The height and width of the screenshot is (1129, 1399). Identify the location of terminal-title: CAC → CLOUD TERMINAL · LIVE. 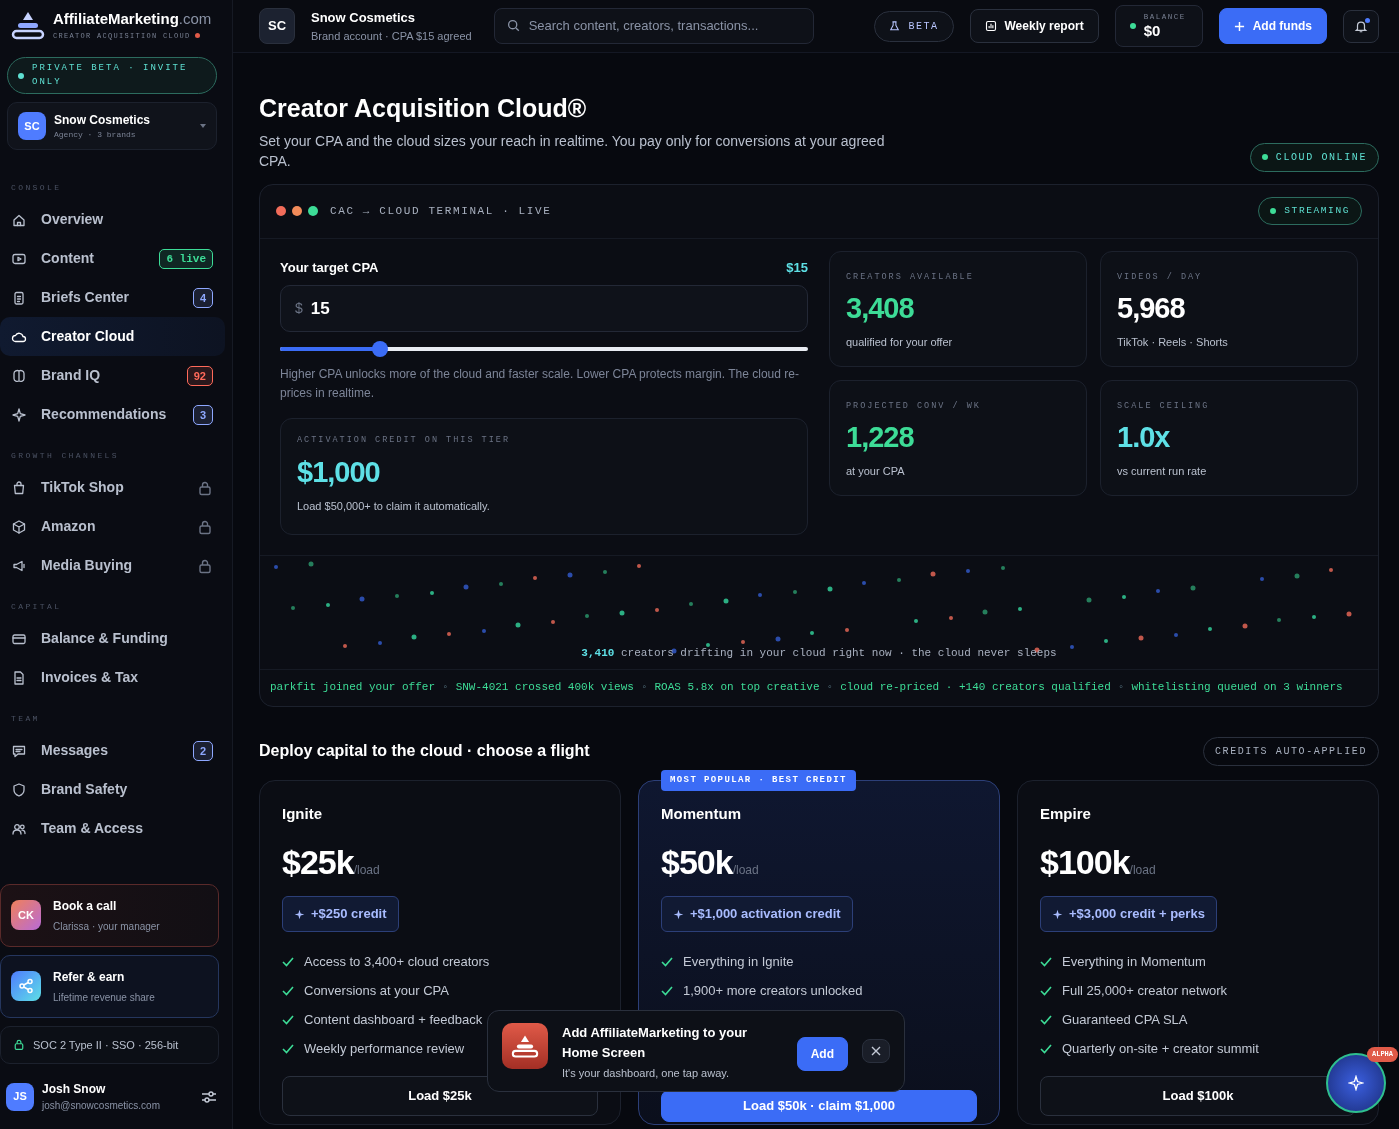
(441, 211).